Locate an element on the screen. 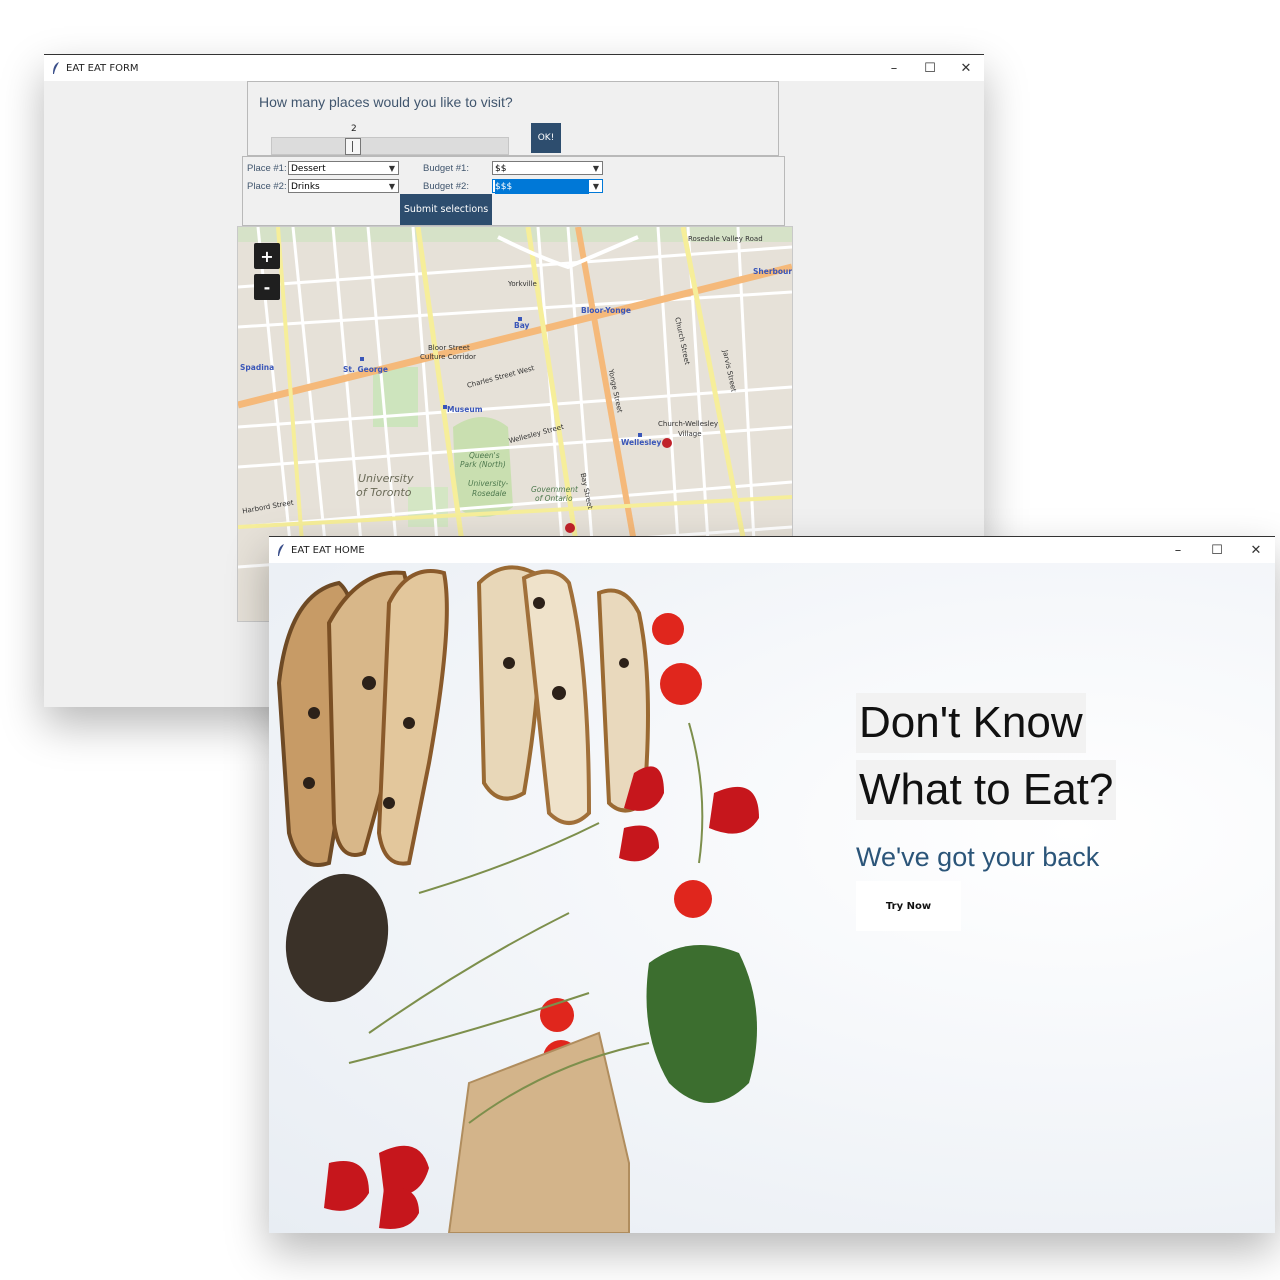  budget1-value: $$ is located at coordinates (501, 169).